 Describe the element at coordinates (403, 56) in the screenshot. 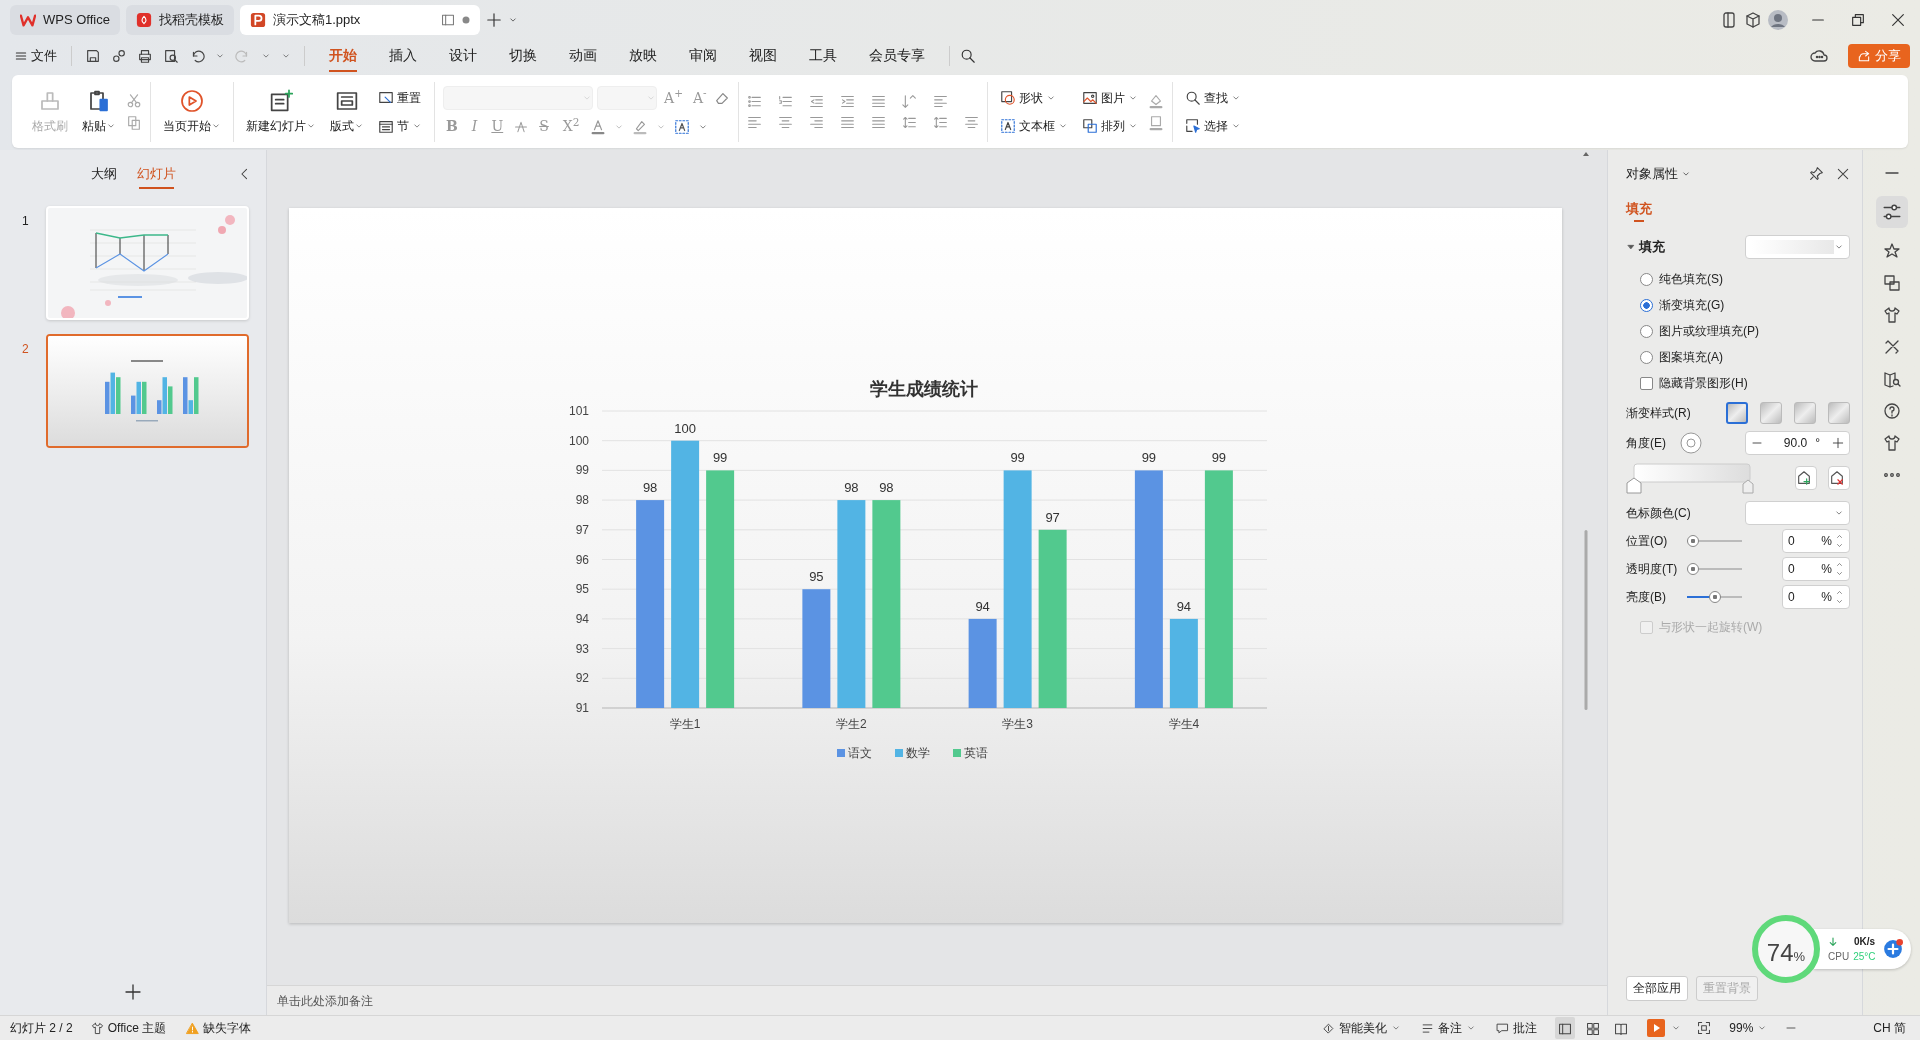

I see `ribbon-tab: 插入` at that location.